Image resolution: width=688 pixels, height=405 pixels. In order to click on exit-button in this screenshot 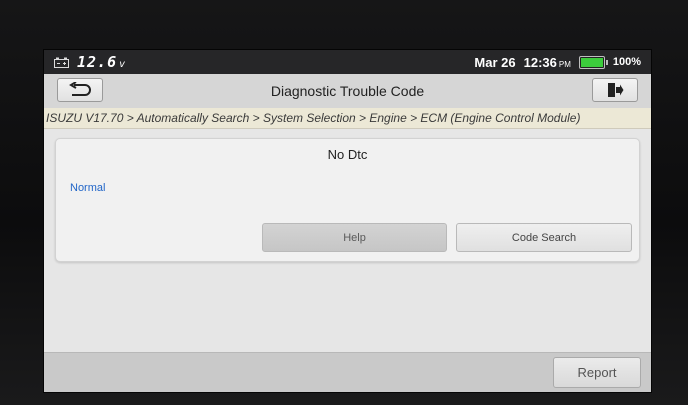, I will do `click(615, 90)`.